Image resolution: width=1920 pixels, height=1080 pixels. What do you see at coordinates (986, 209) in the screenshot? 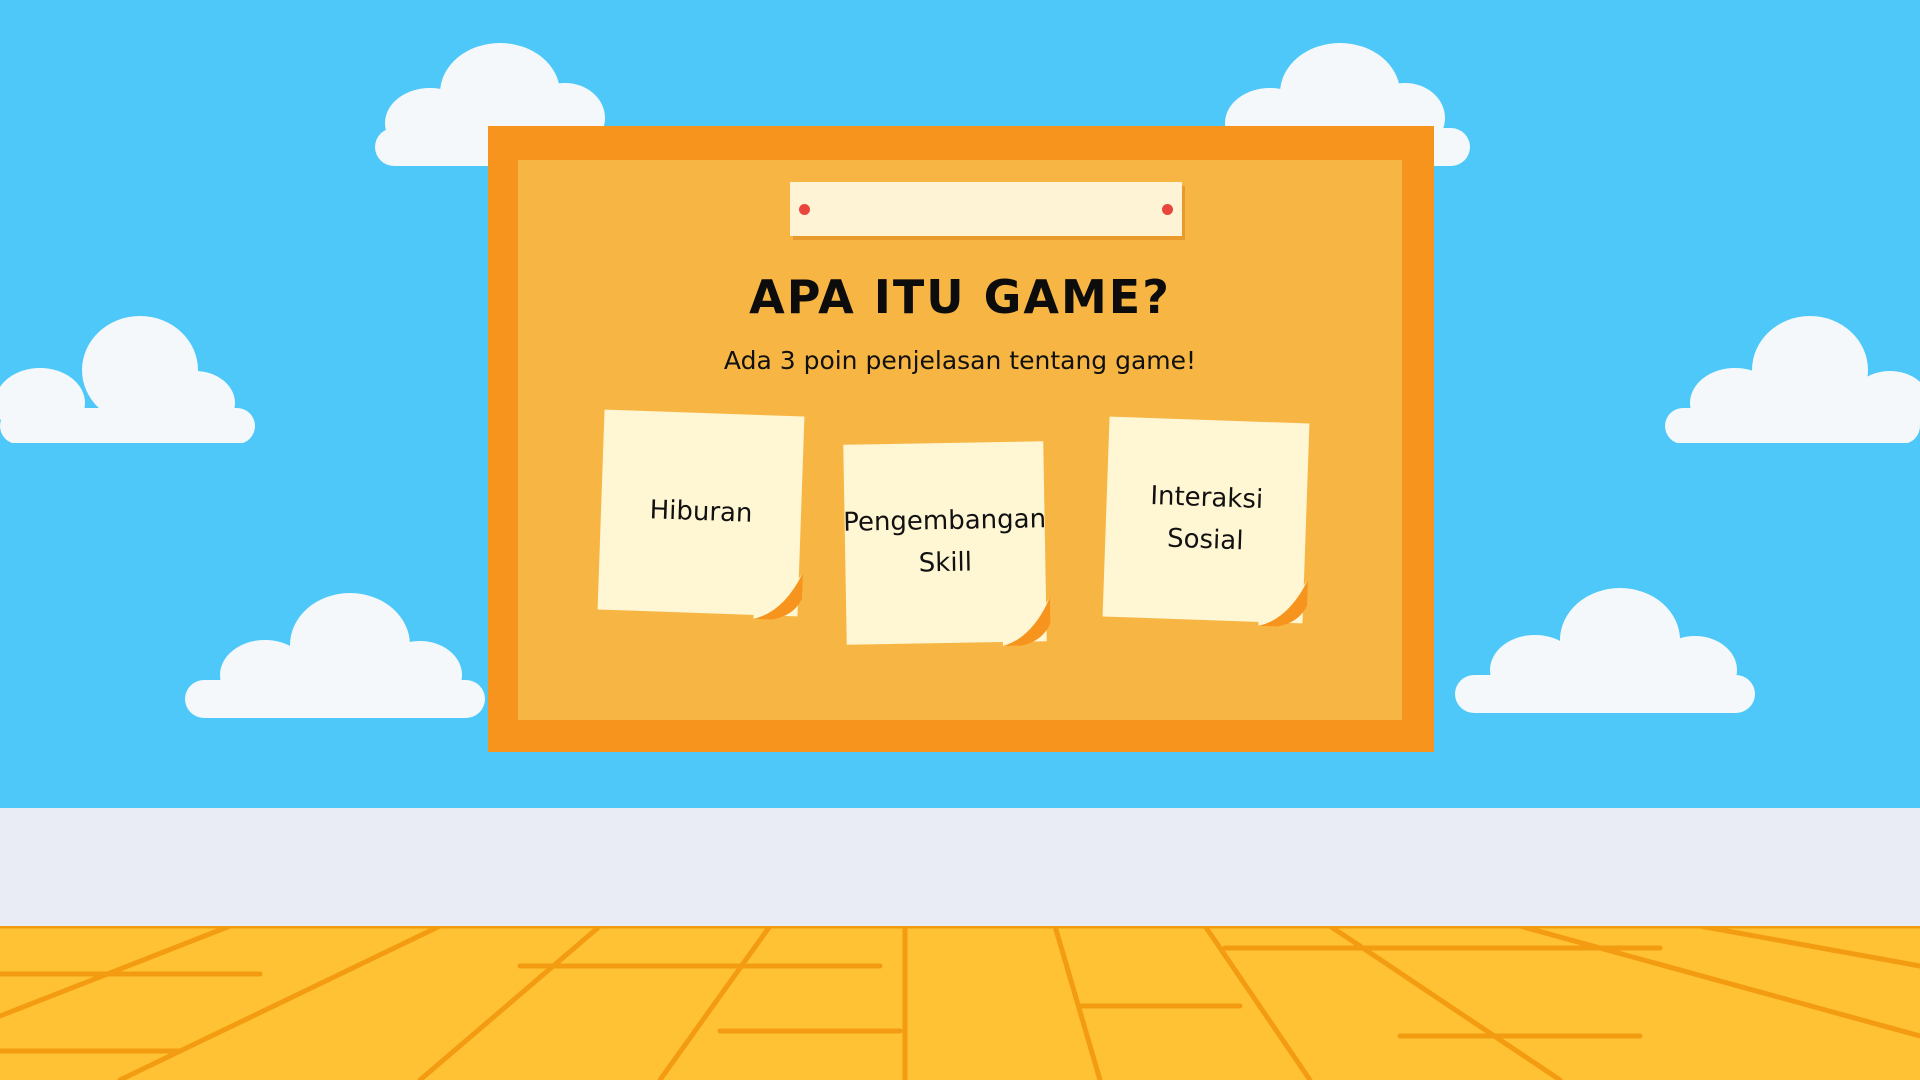
I see `name-plaque` at bounding box center [986, 209].